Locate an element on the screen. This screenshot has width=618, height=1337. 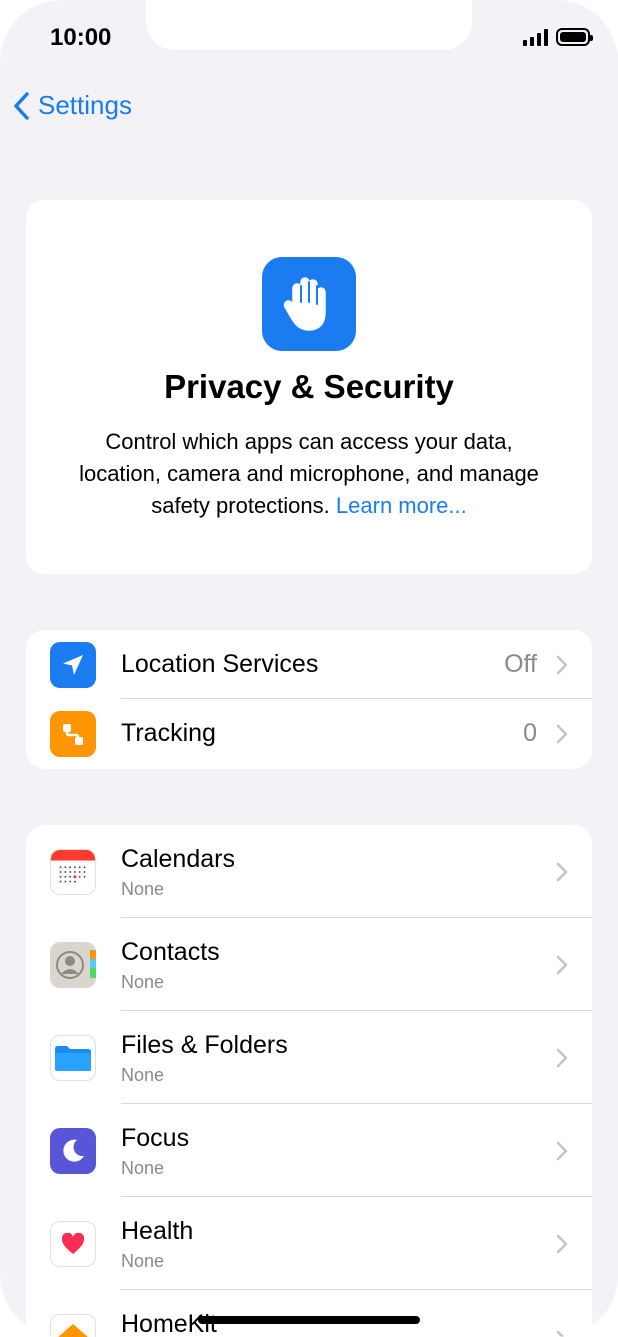
row-label: Health is located at coordinates (157, 1231).